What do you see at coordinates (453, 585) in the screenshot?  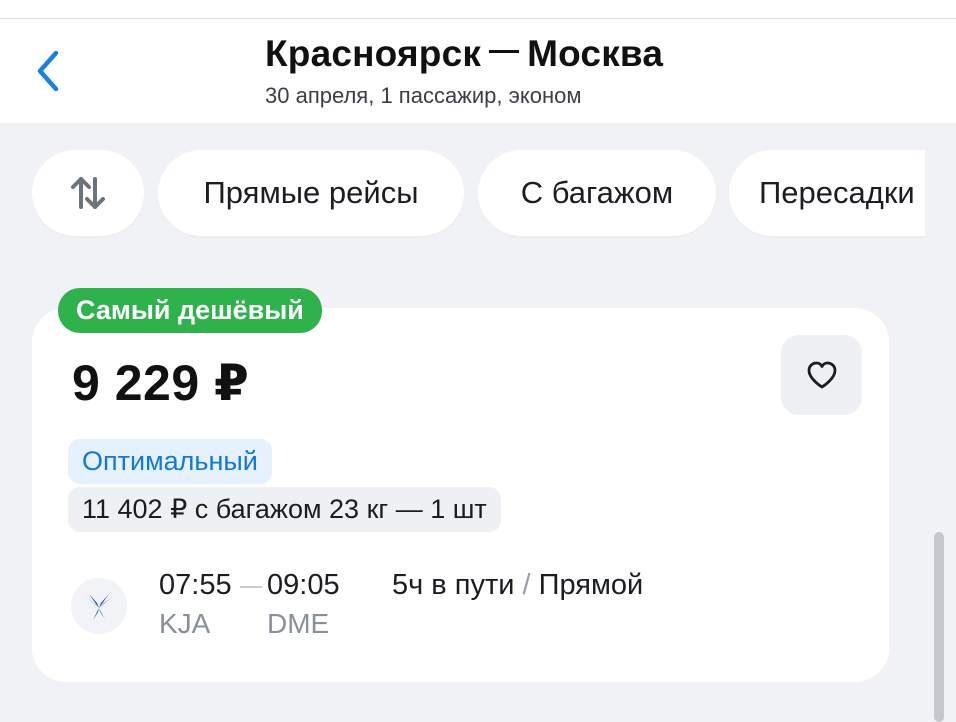 I see `duration-text: 5ч в пути` at bounding box center [453, 585].